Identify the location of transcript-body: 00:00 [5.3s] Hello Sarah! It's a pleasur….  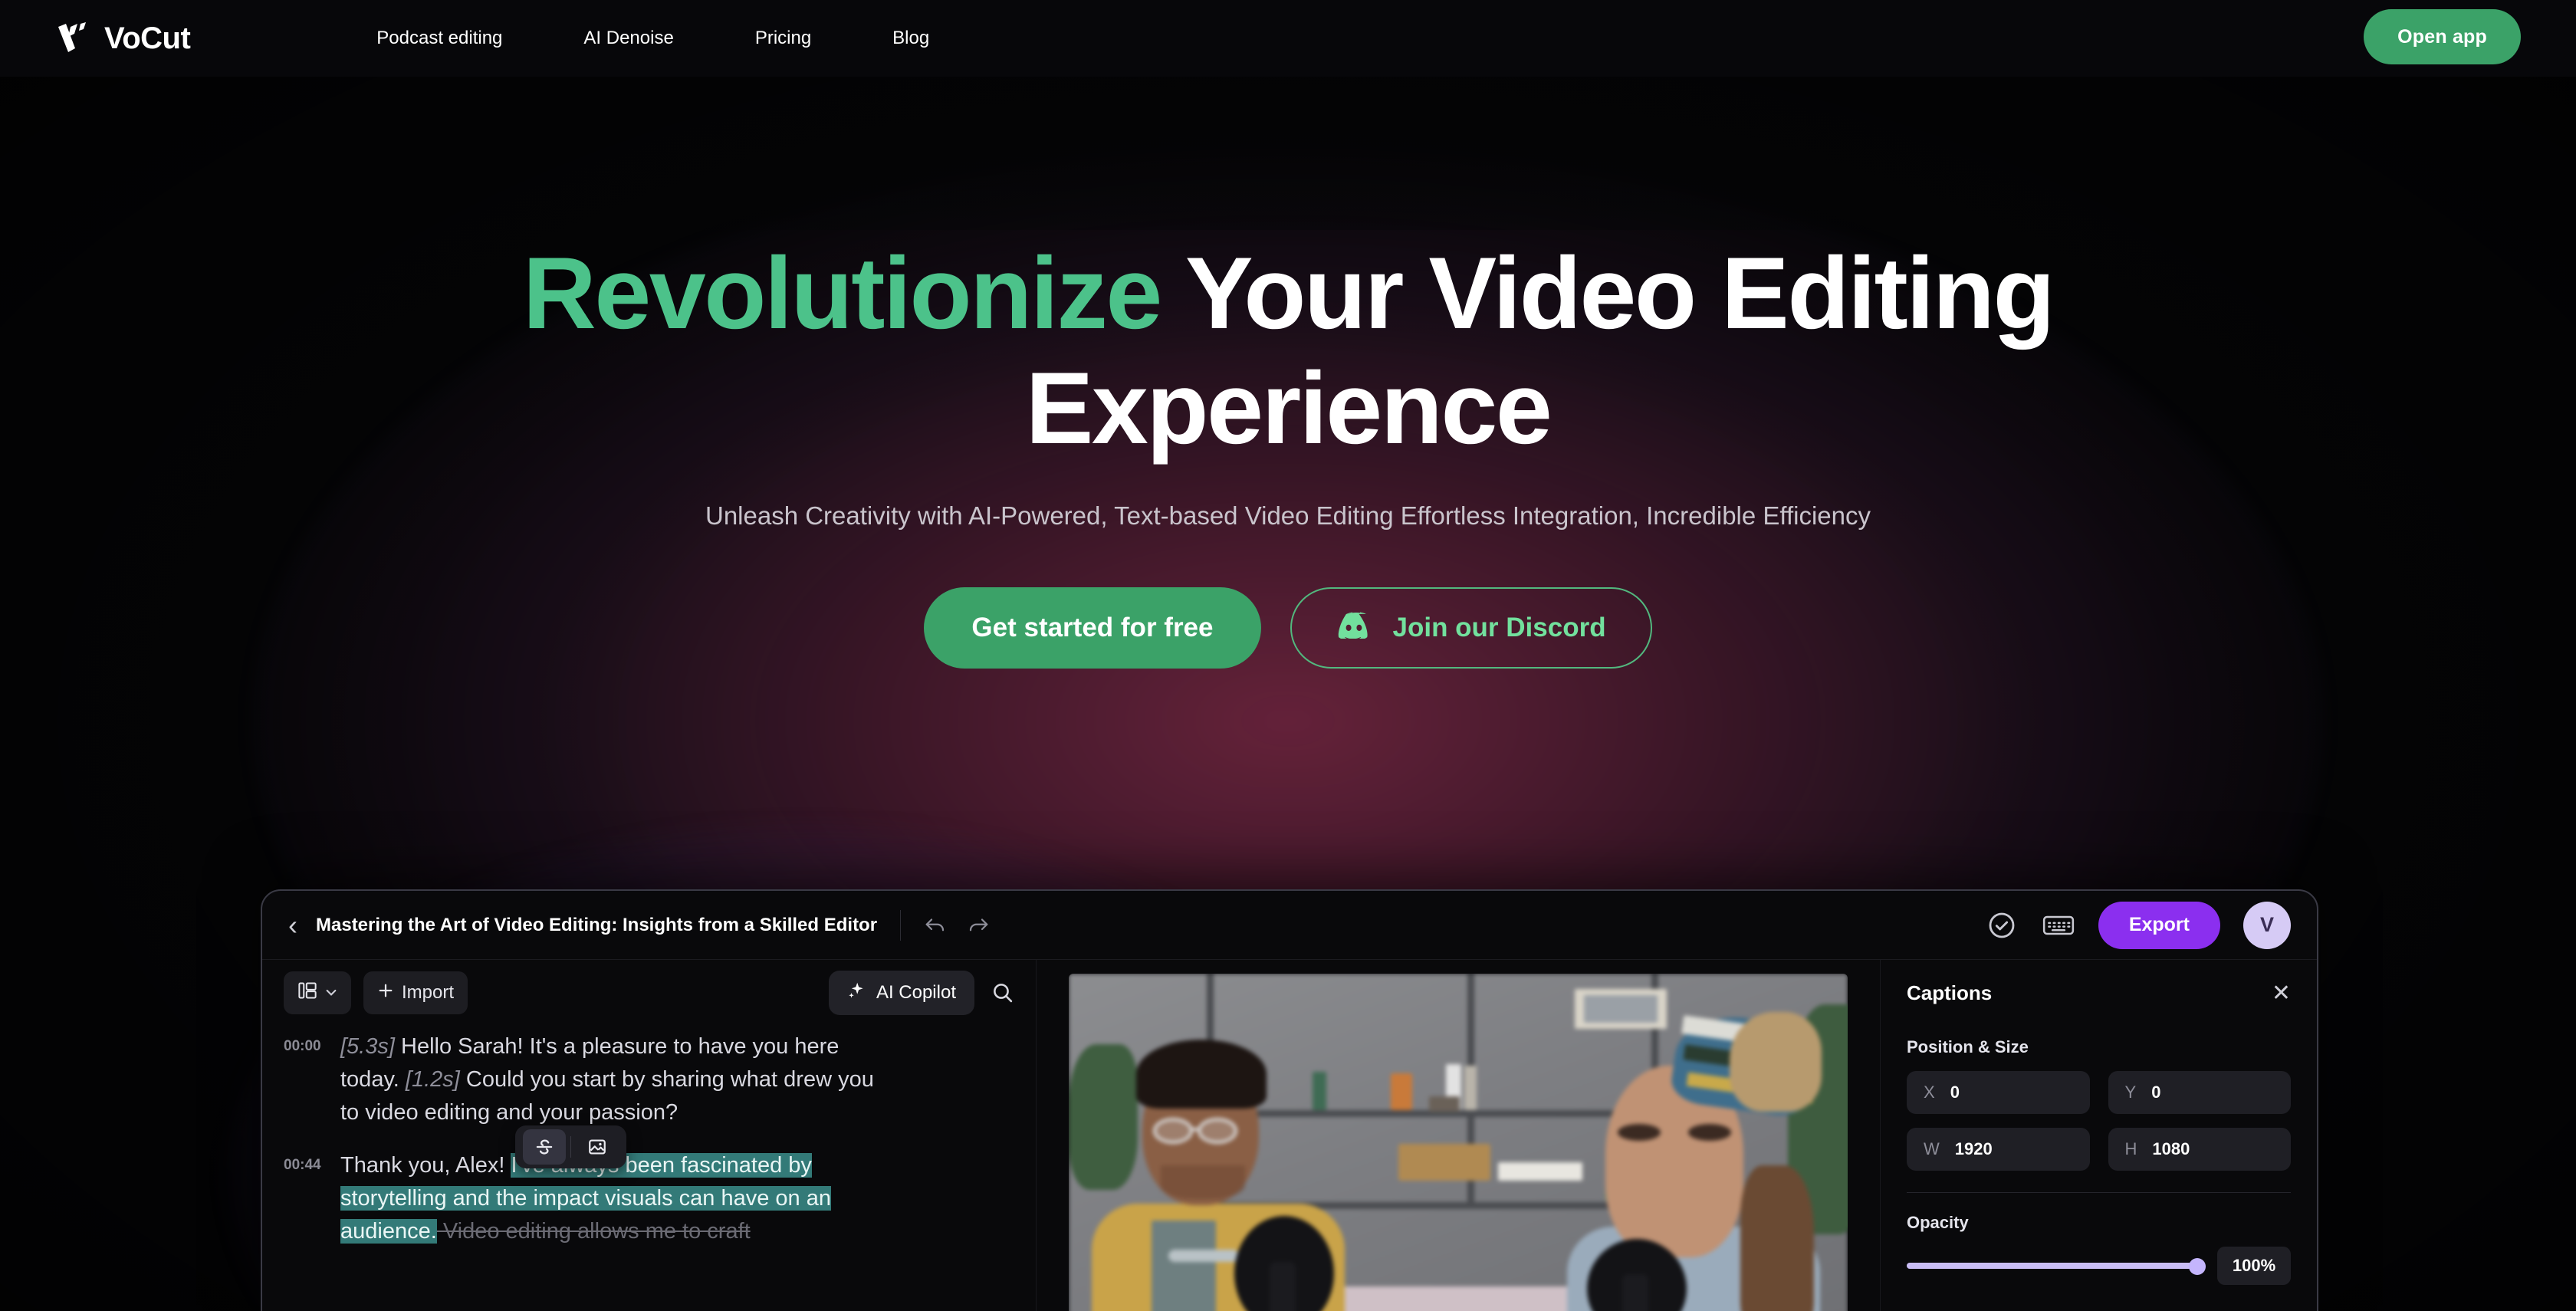
(649, 1136).